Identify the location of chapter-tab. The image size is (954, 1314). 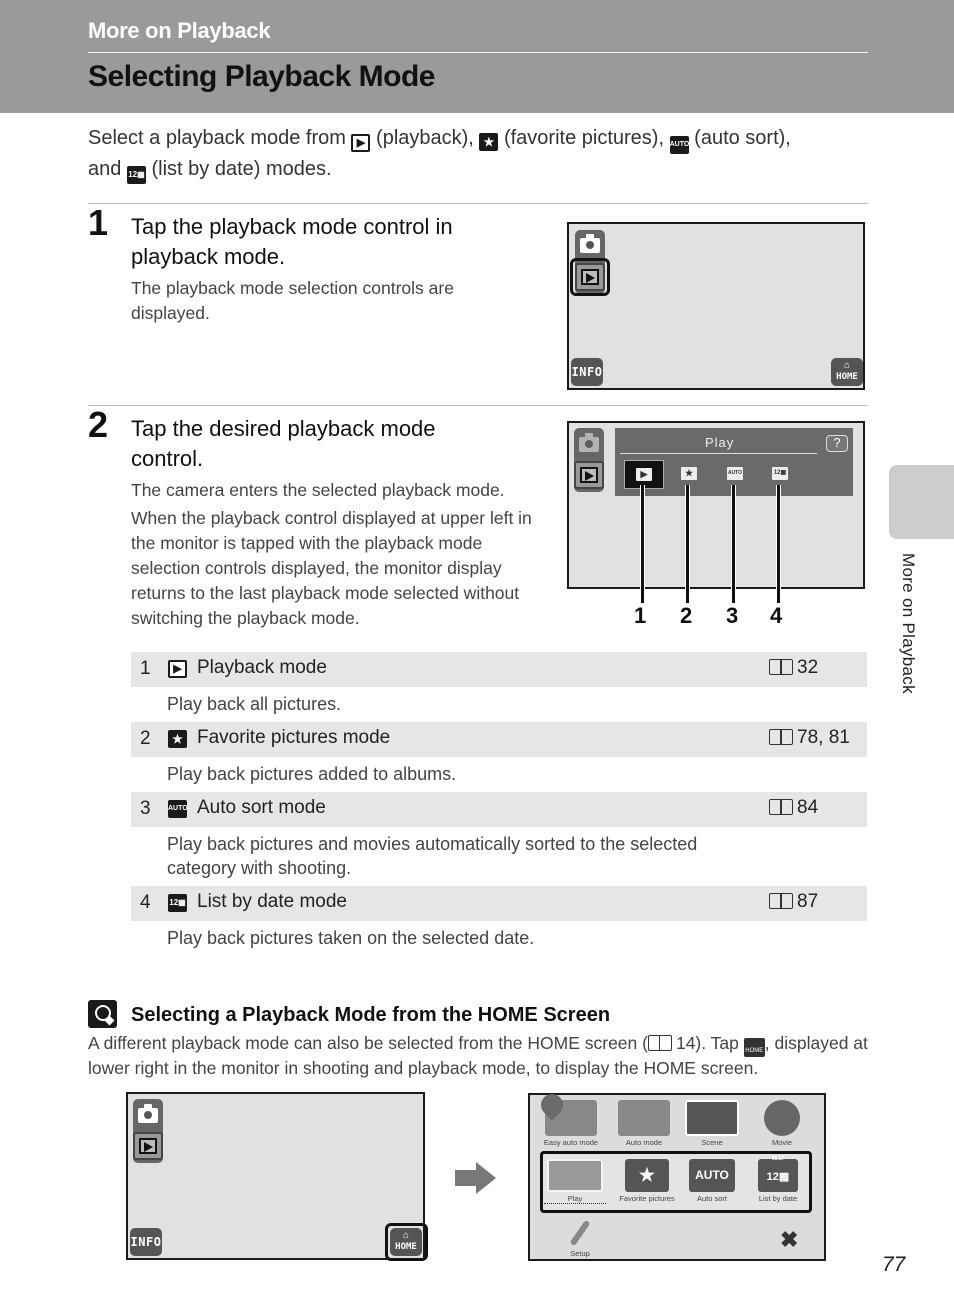
(921, 502).